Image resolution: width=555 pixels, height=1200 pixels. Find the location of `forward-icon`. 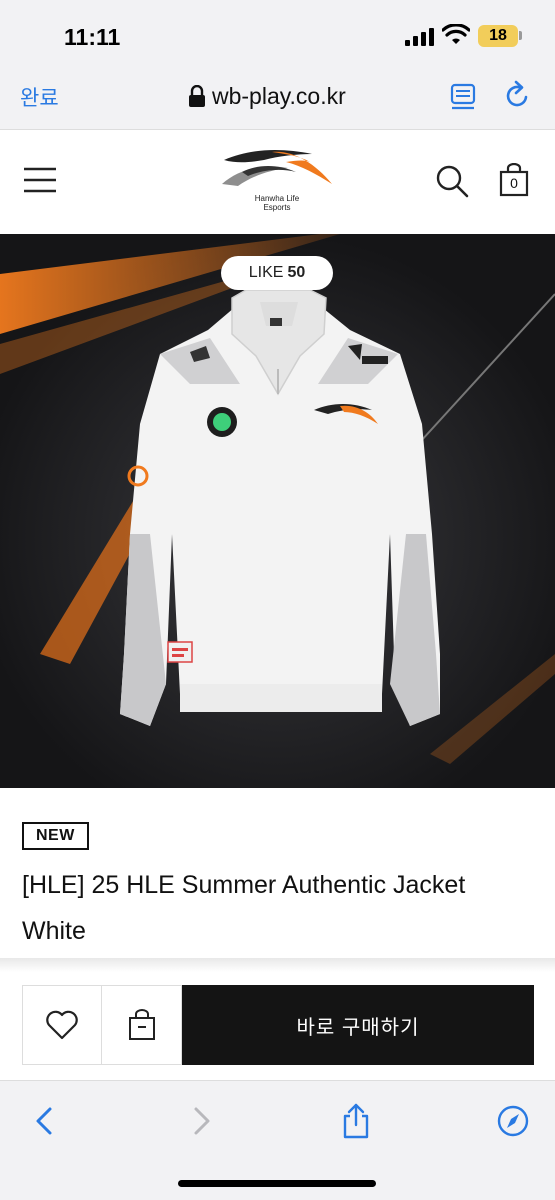

forward-icon is located at coordinates (201, 1121).